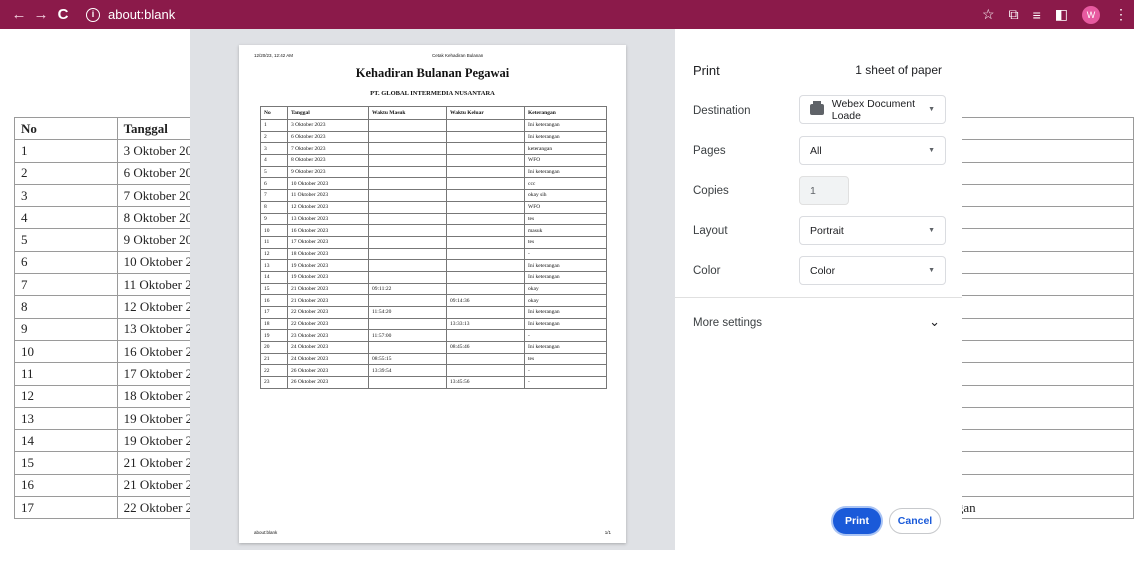  I want to click on pages-label: Pages, so click(709, 151).